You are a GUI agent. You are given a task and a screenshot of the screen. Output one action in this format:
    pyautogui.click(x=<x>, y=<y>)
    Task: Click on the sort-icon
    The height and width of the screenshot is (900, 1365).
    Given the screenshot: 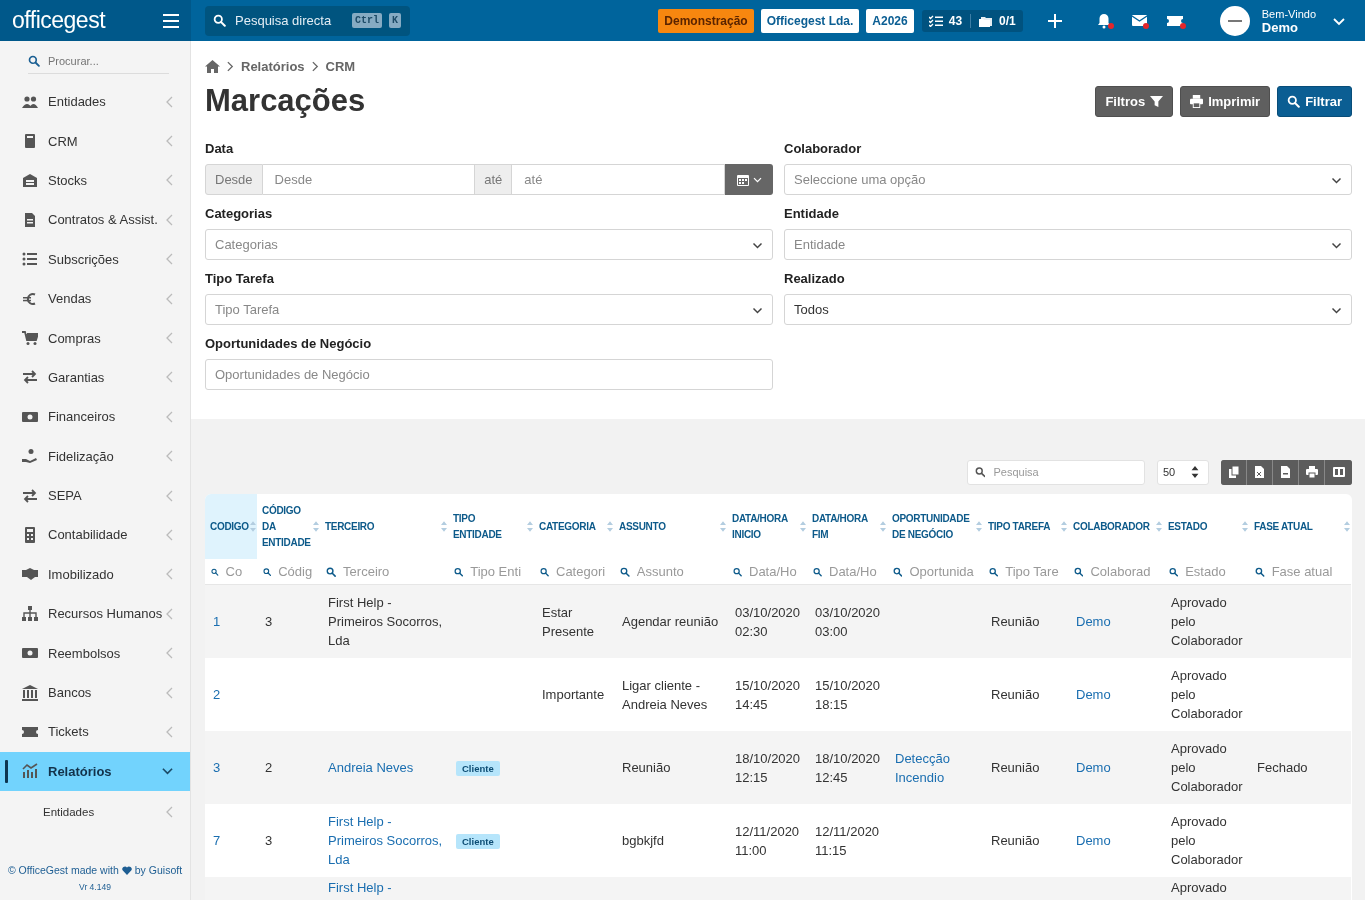 What is the action you would take?
    pyautogui.click(x=610, y=526)
    